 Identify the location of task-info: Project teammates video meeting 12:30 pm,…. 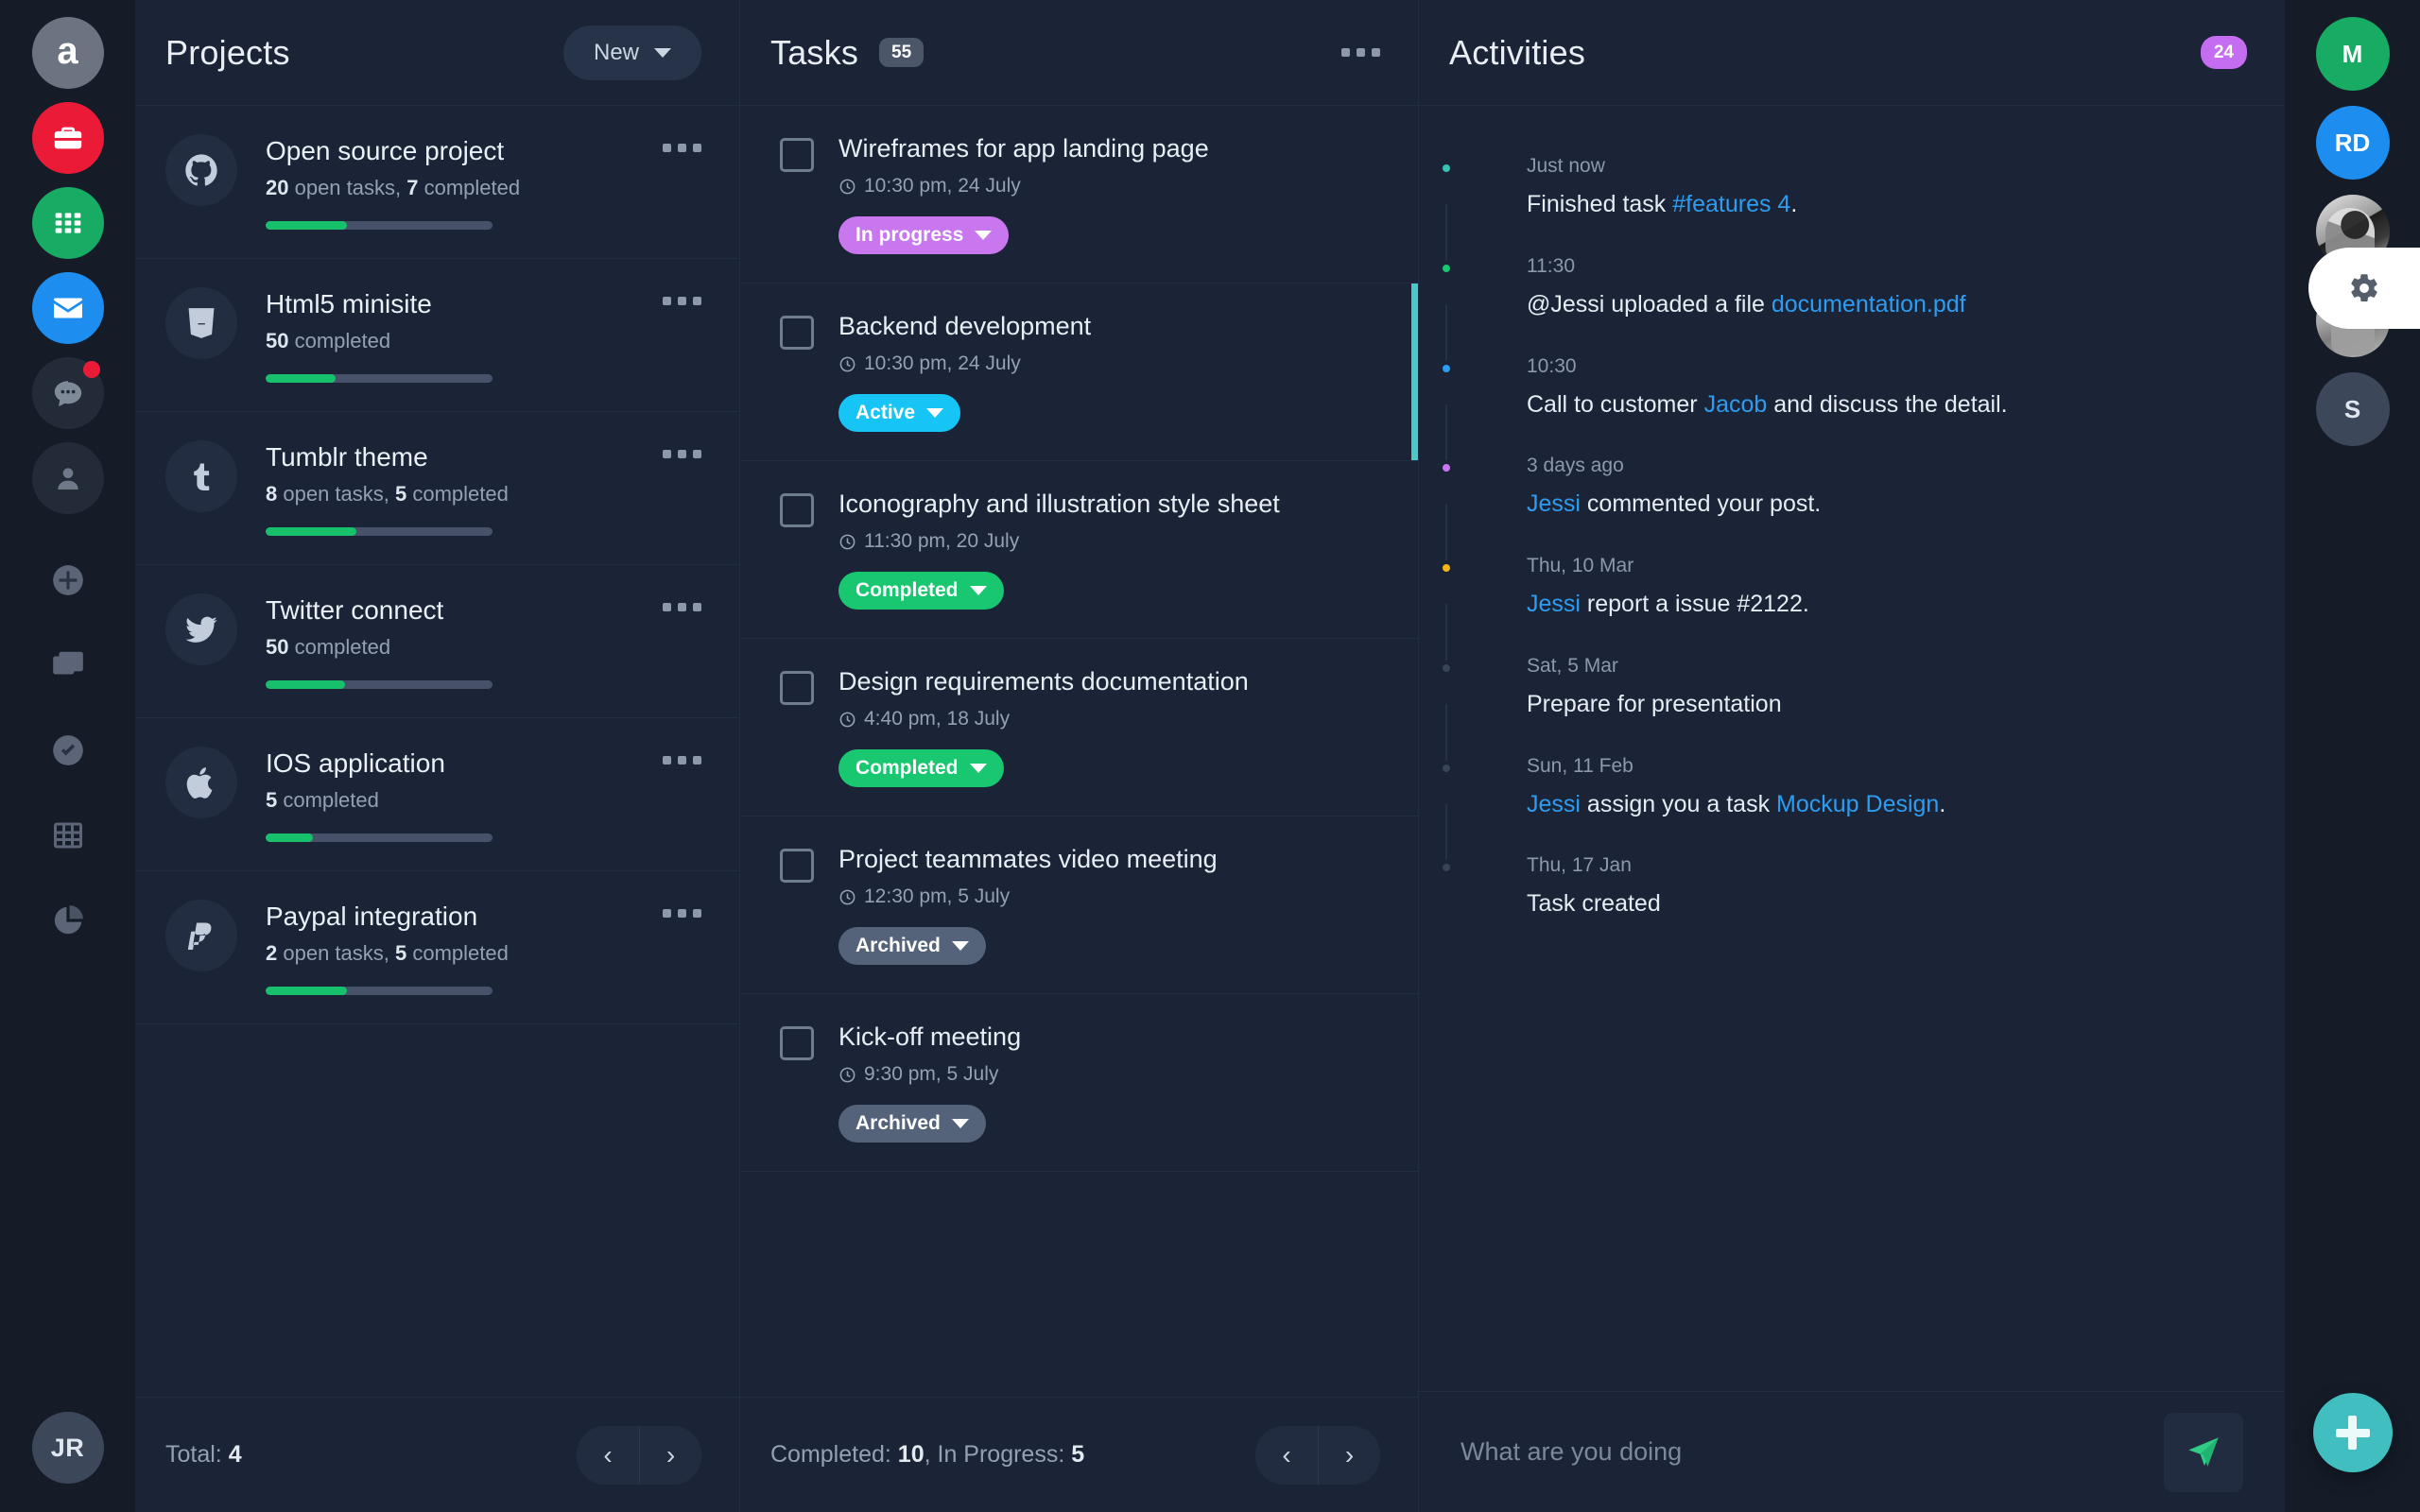
(1109, 905).